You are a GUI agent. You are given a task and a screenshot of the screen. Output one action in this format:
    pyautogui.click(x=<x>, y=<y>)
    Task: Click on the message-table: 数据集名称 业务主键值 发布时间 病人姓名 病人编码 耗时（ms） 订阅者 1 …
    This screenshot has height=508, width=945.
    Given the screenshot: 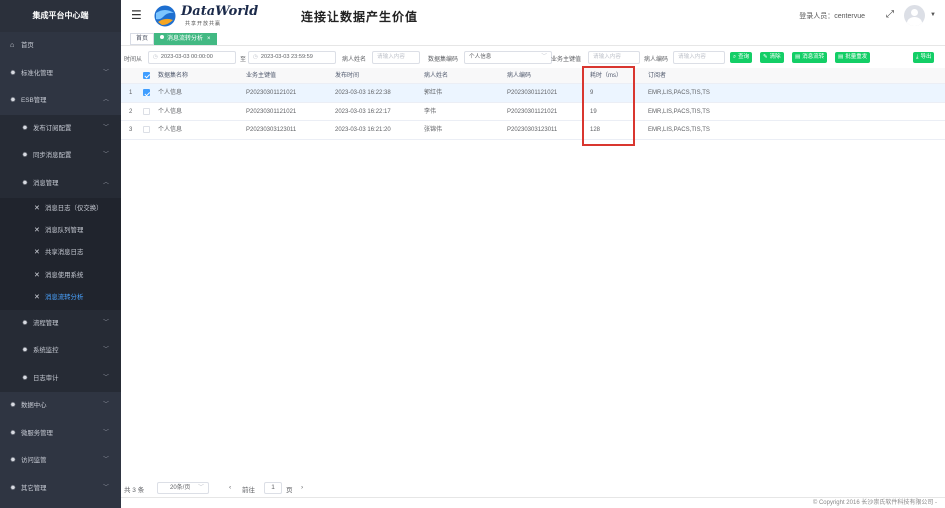 What is the action you would take?
    pyautogui.click(x=533, y=104)
    